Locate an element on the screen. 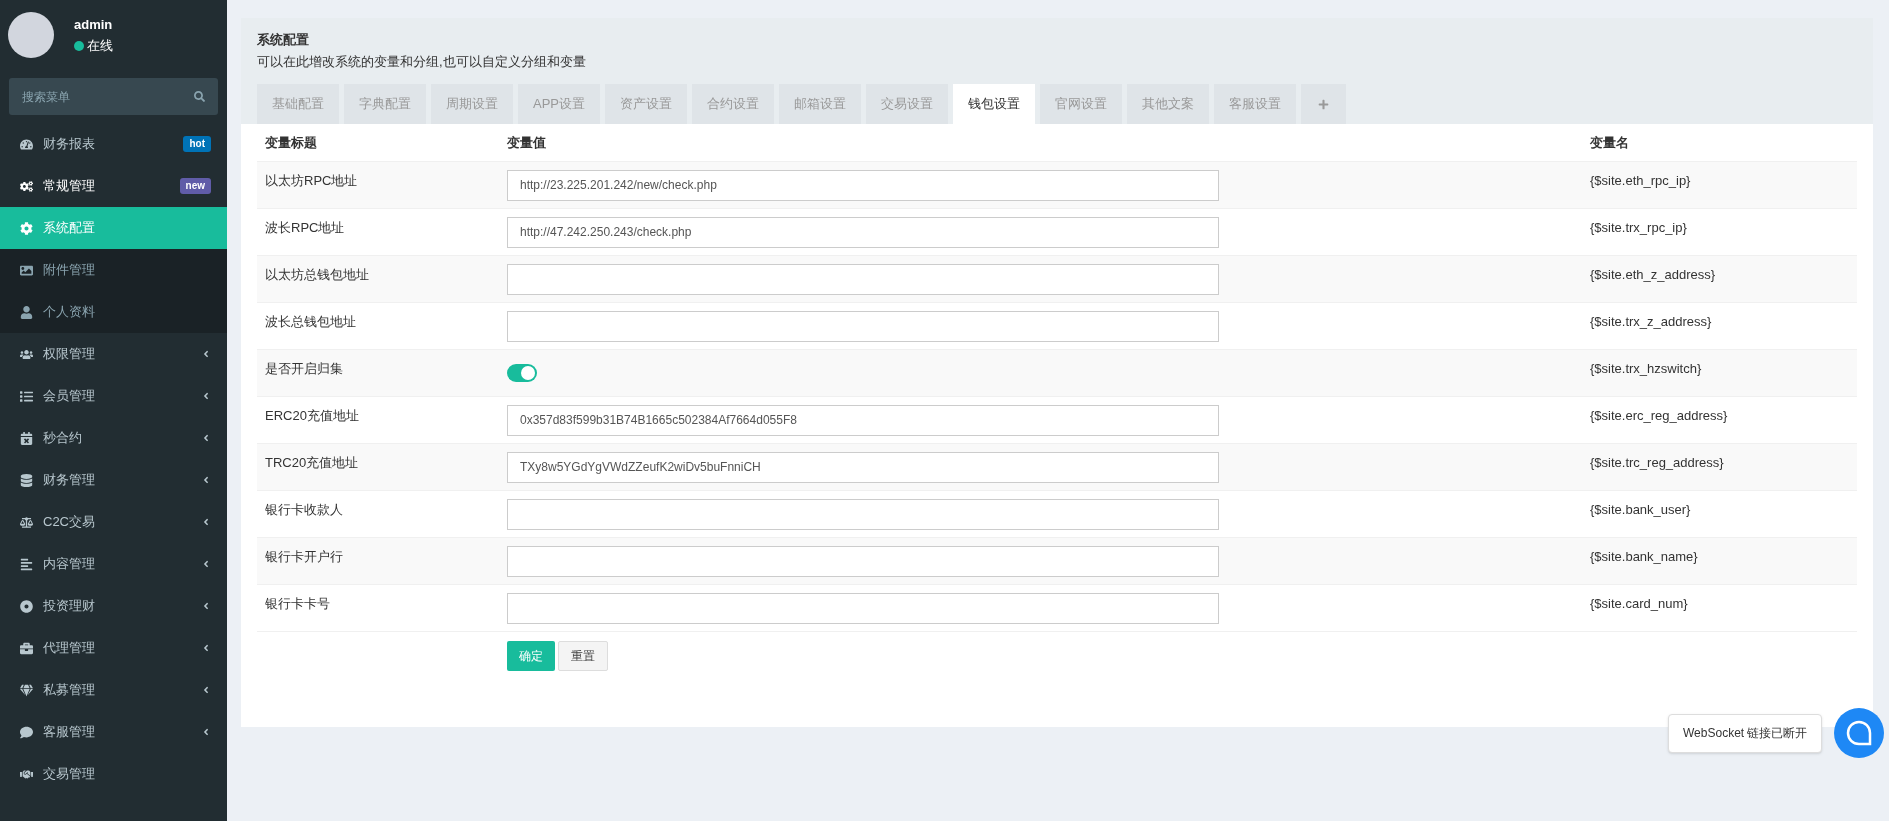 This screenshot has width=1889, height=821. variable-title: ERC20充值地址 is located at coordinates (312, 416).